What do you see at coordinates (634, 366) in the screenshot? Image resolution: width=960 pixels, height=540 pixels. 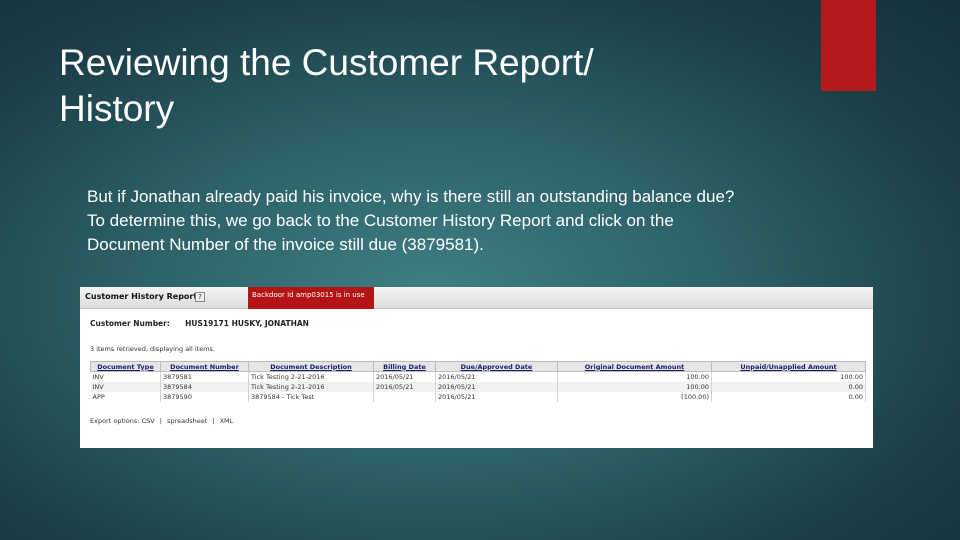 I see `column-header-original-amount: Original Document Amount` at bounding box center [634, 366].